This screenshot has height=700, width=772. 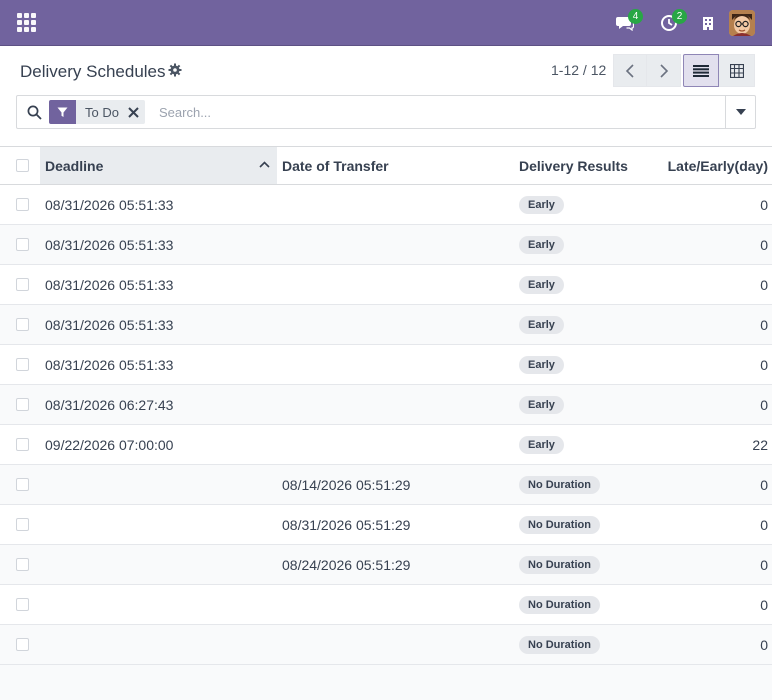 I want to click on table-row: 08/24/2026 05:51:29 No Duration 0, so click(x=386, y=565).